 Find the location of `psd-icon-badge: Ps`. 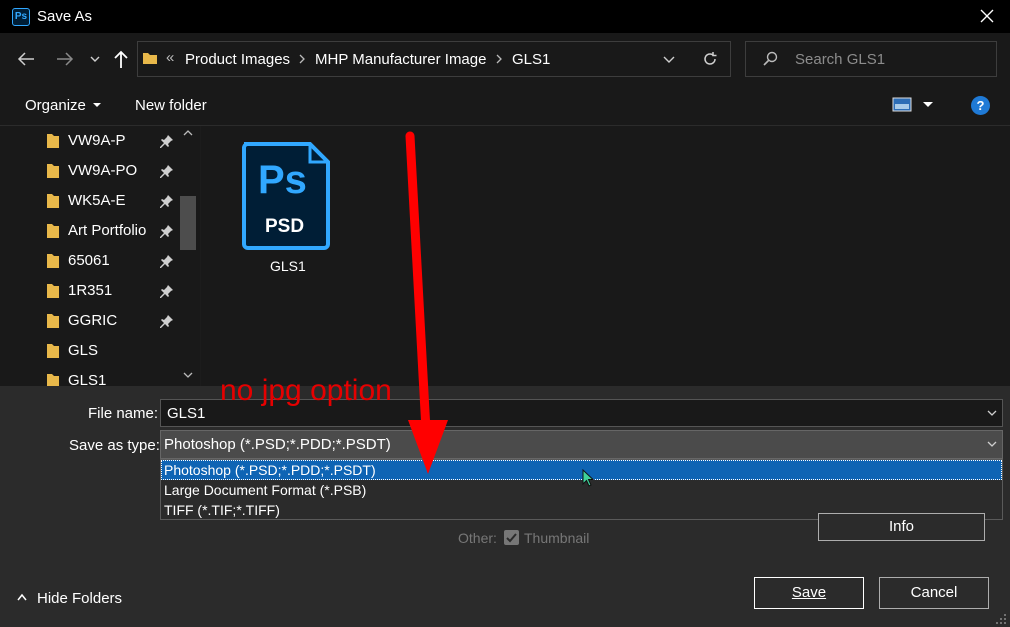

psd-icon-badge: Ps is located at coordinates (282, 180).